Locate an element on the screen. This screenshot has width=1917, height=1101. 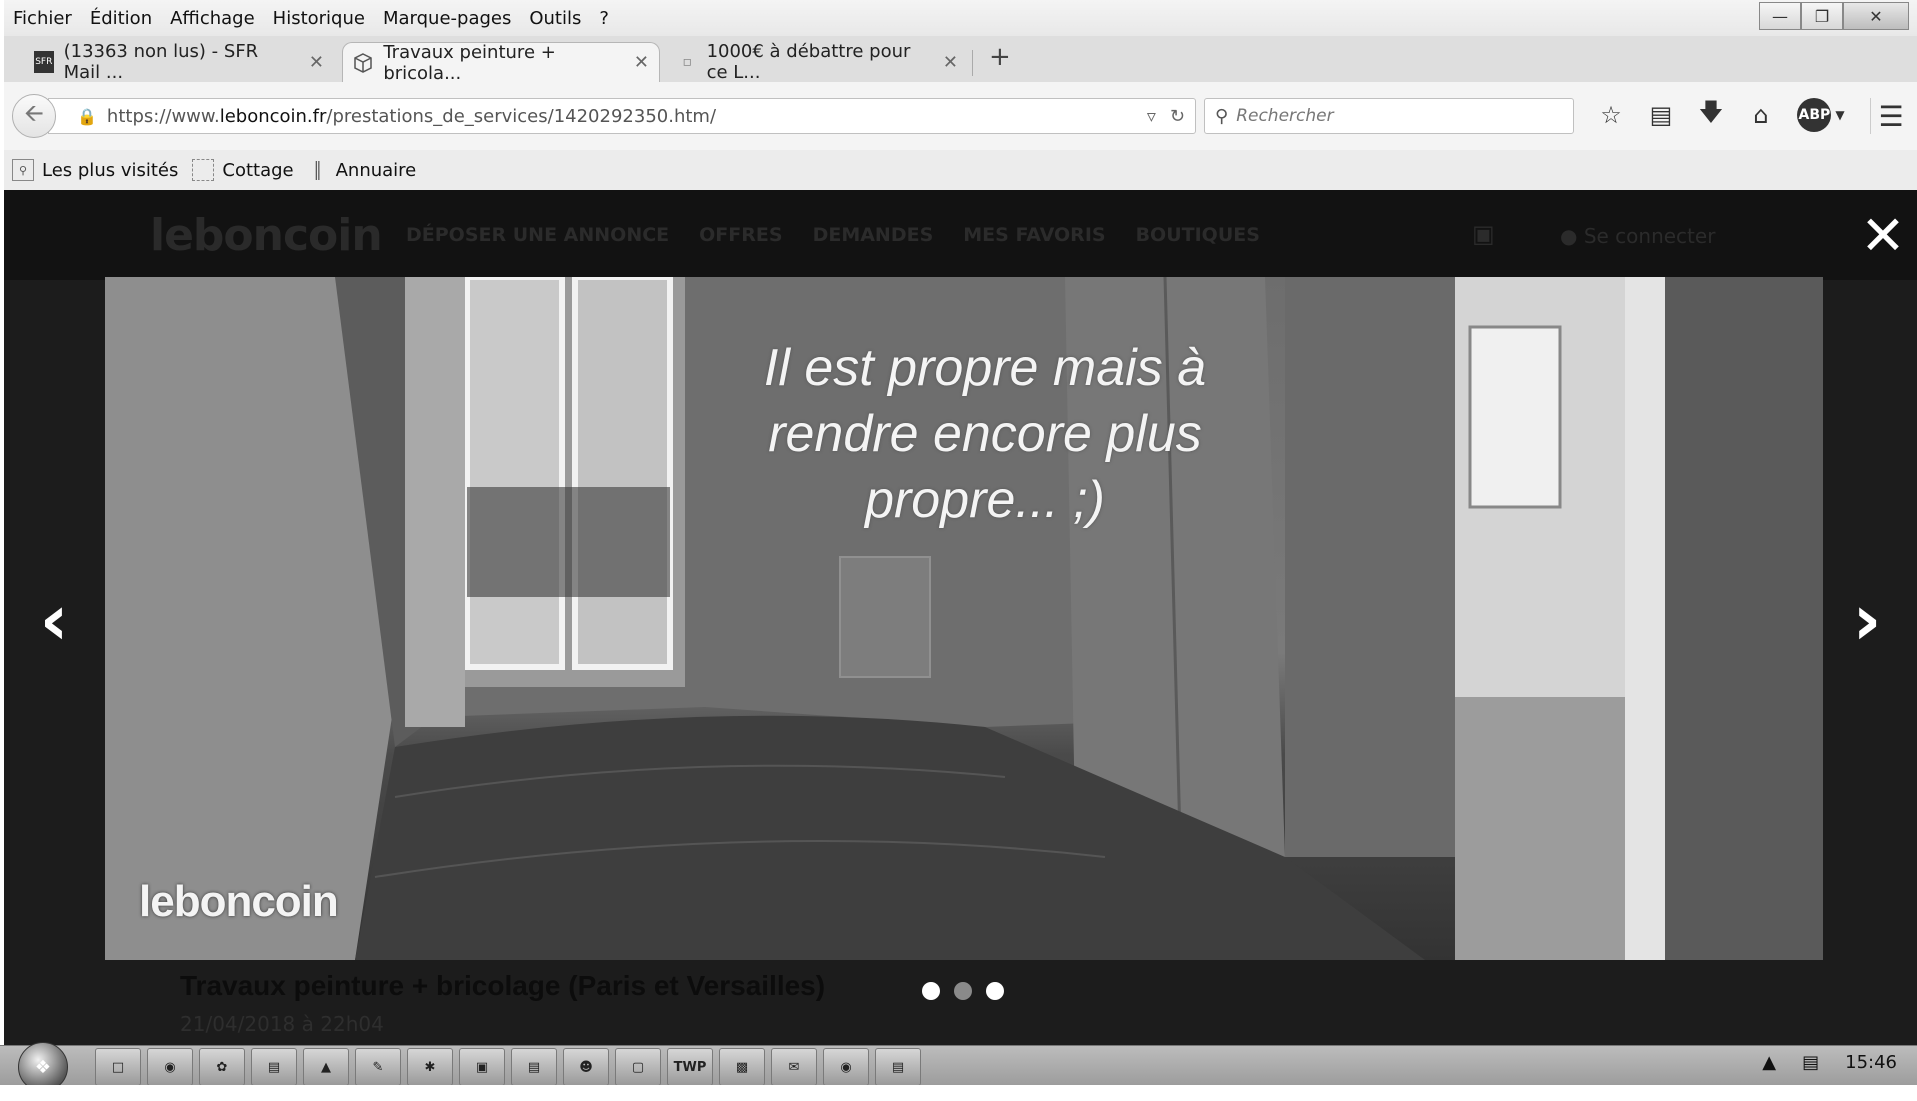
app-icon: ◉ is located at coordinates (170, 1067).